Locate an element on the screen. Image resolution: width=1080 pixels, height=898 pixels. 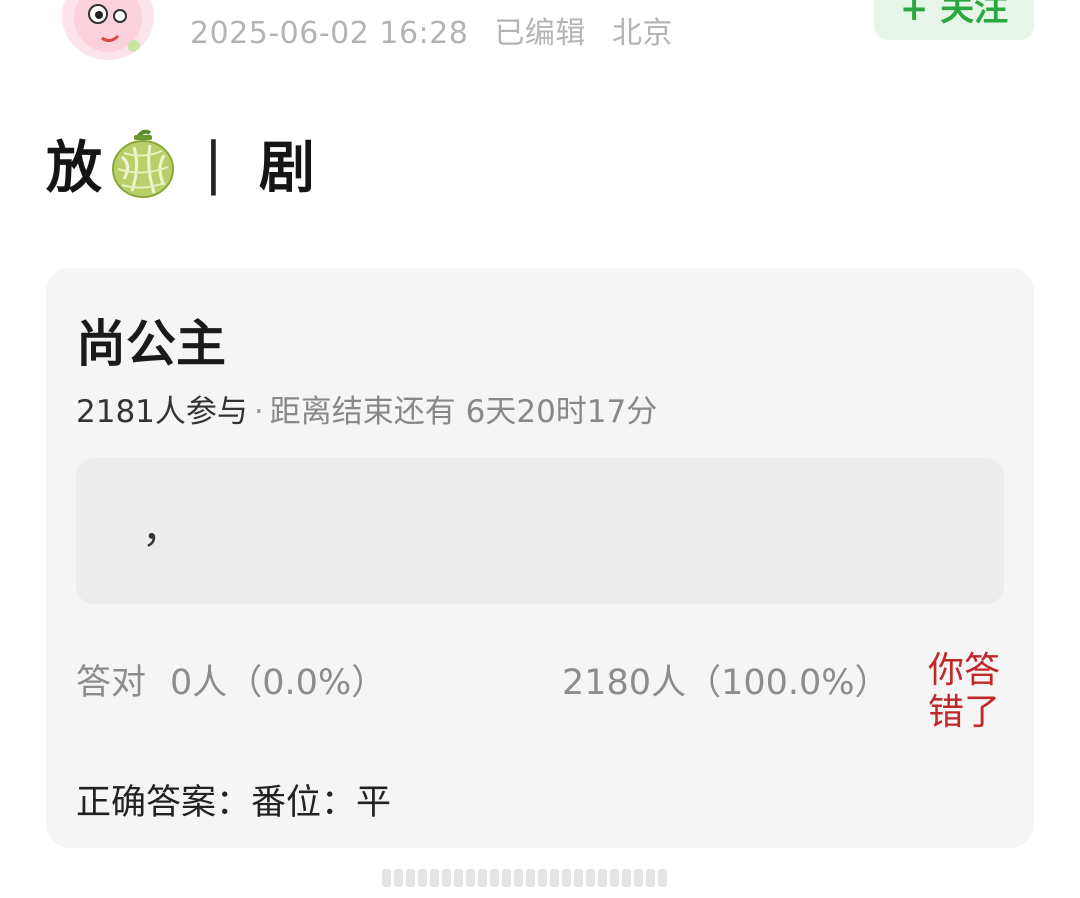
edited-label: 已编辑 is located at coordinates (540, 33).